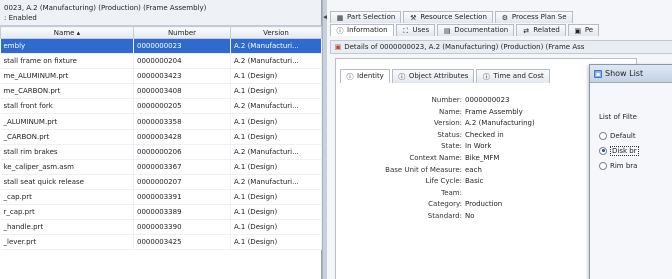 The width and height of the screenshot is (672, 279). Describe the element at coordinates (541, 30) in the screenshot. I see `tab-related: ⇄ Related` at that location.